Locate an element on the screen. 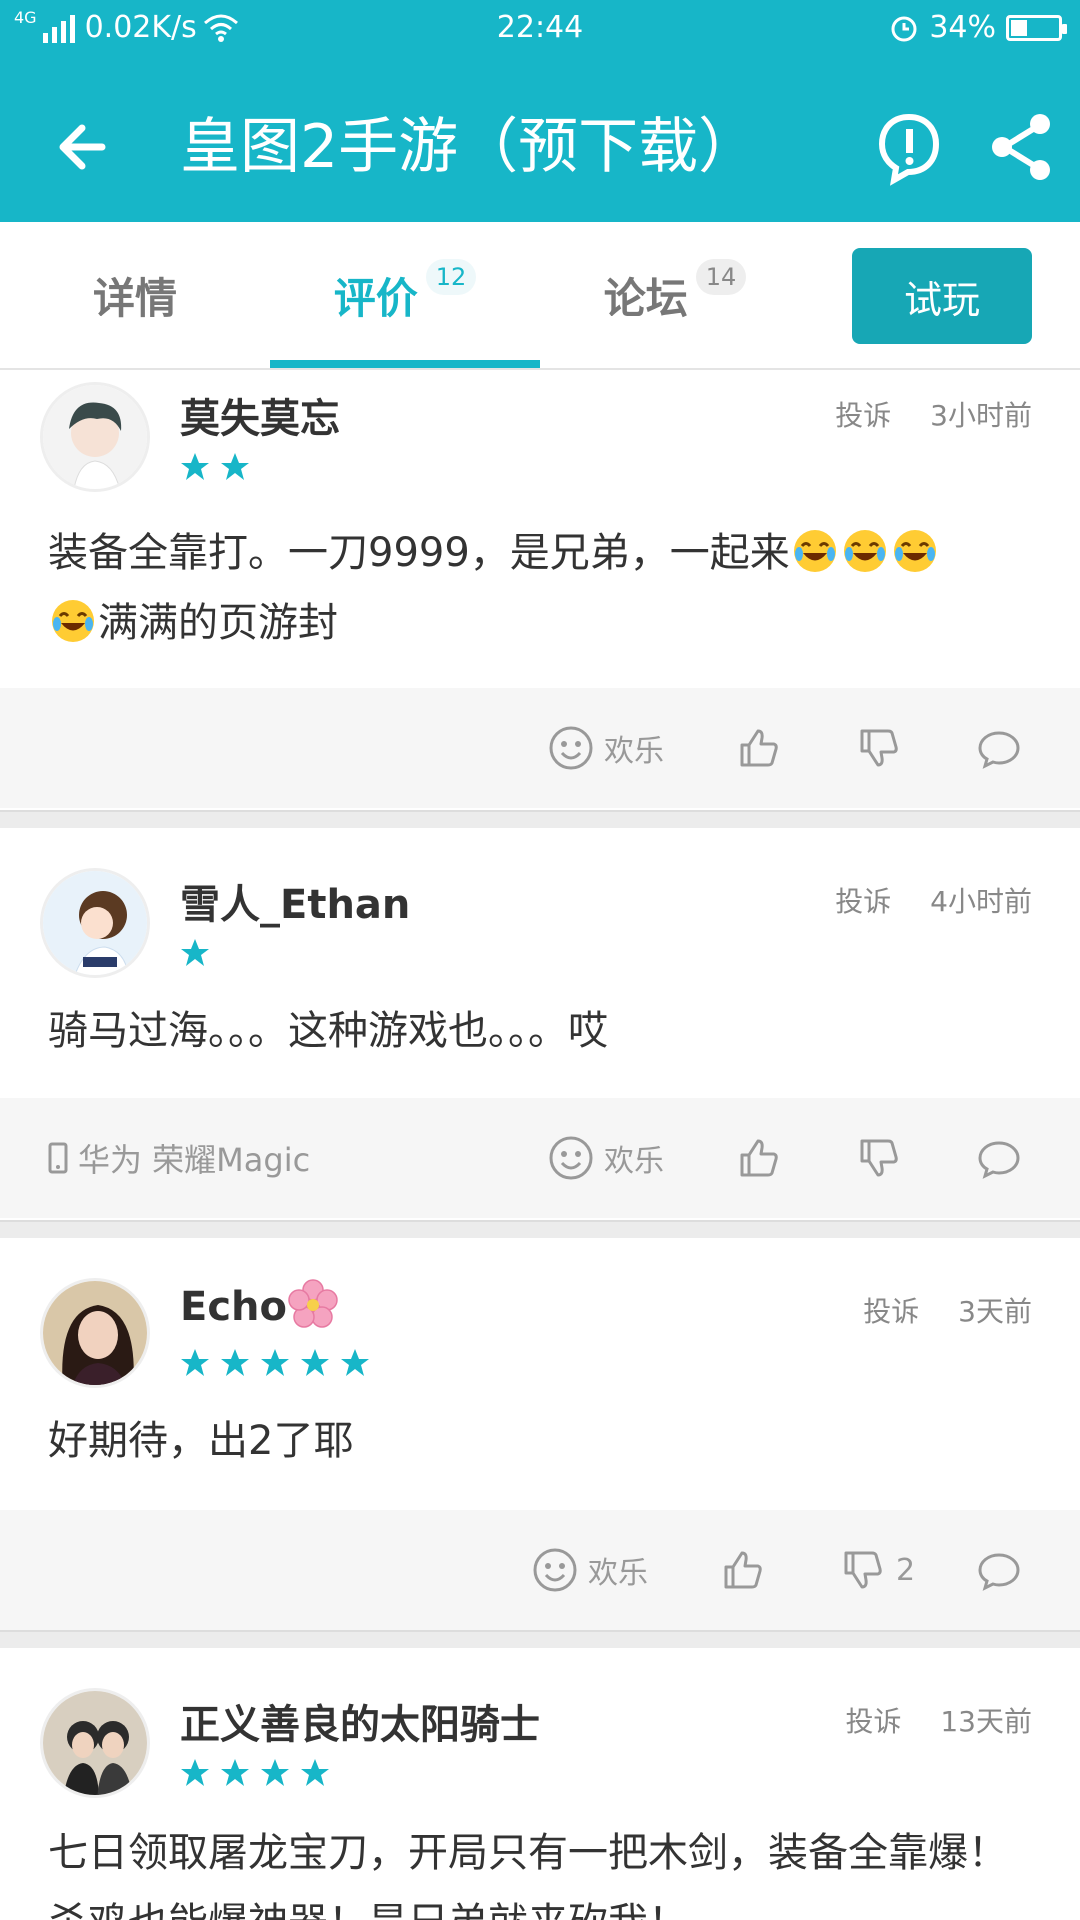 Image resolution: width=1080 pixels, height=1920 pixels. phone-icon is located at coordinates (58, 1158).